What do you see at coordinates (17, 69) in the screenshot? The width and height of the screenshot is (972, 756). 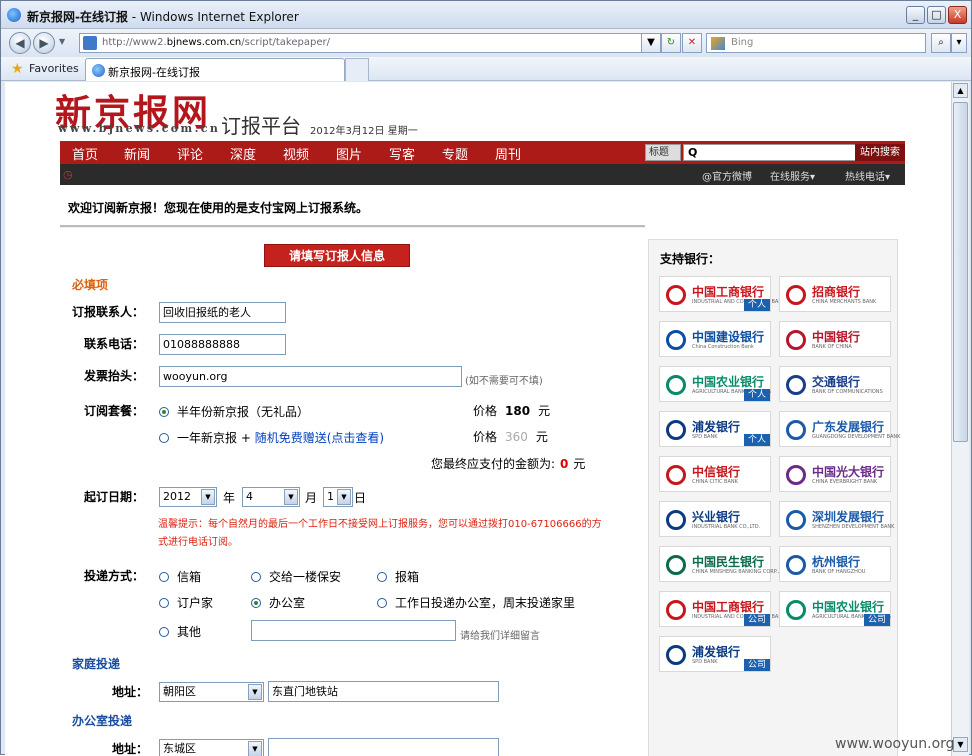 I see `favorites-star-icon: ★` at bounding box center [17, 69].